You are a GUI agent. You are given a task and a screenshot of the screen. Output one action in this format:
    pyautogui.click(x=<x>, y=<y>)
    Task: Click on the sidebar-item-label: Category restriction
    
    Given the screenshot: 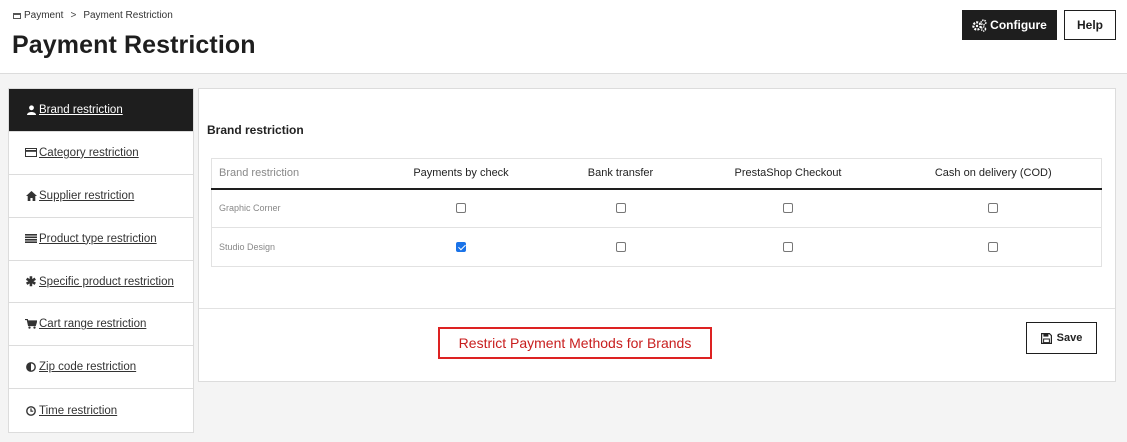 What is the action you would take?
    pyautogui.click(x=89, y=152)
    